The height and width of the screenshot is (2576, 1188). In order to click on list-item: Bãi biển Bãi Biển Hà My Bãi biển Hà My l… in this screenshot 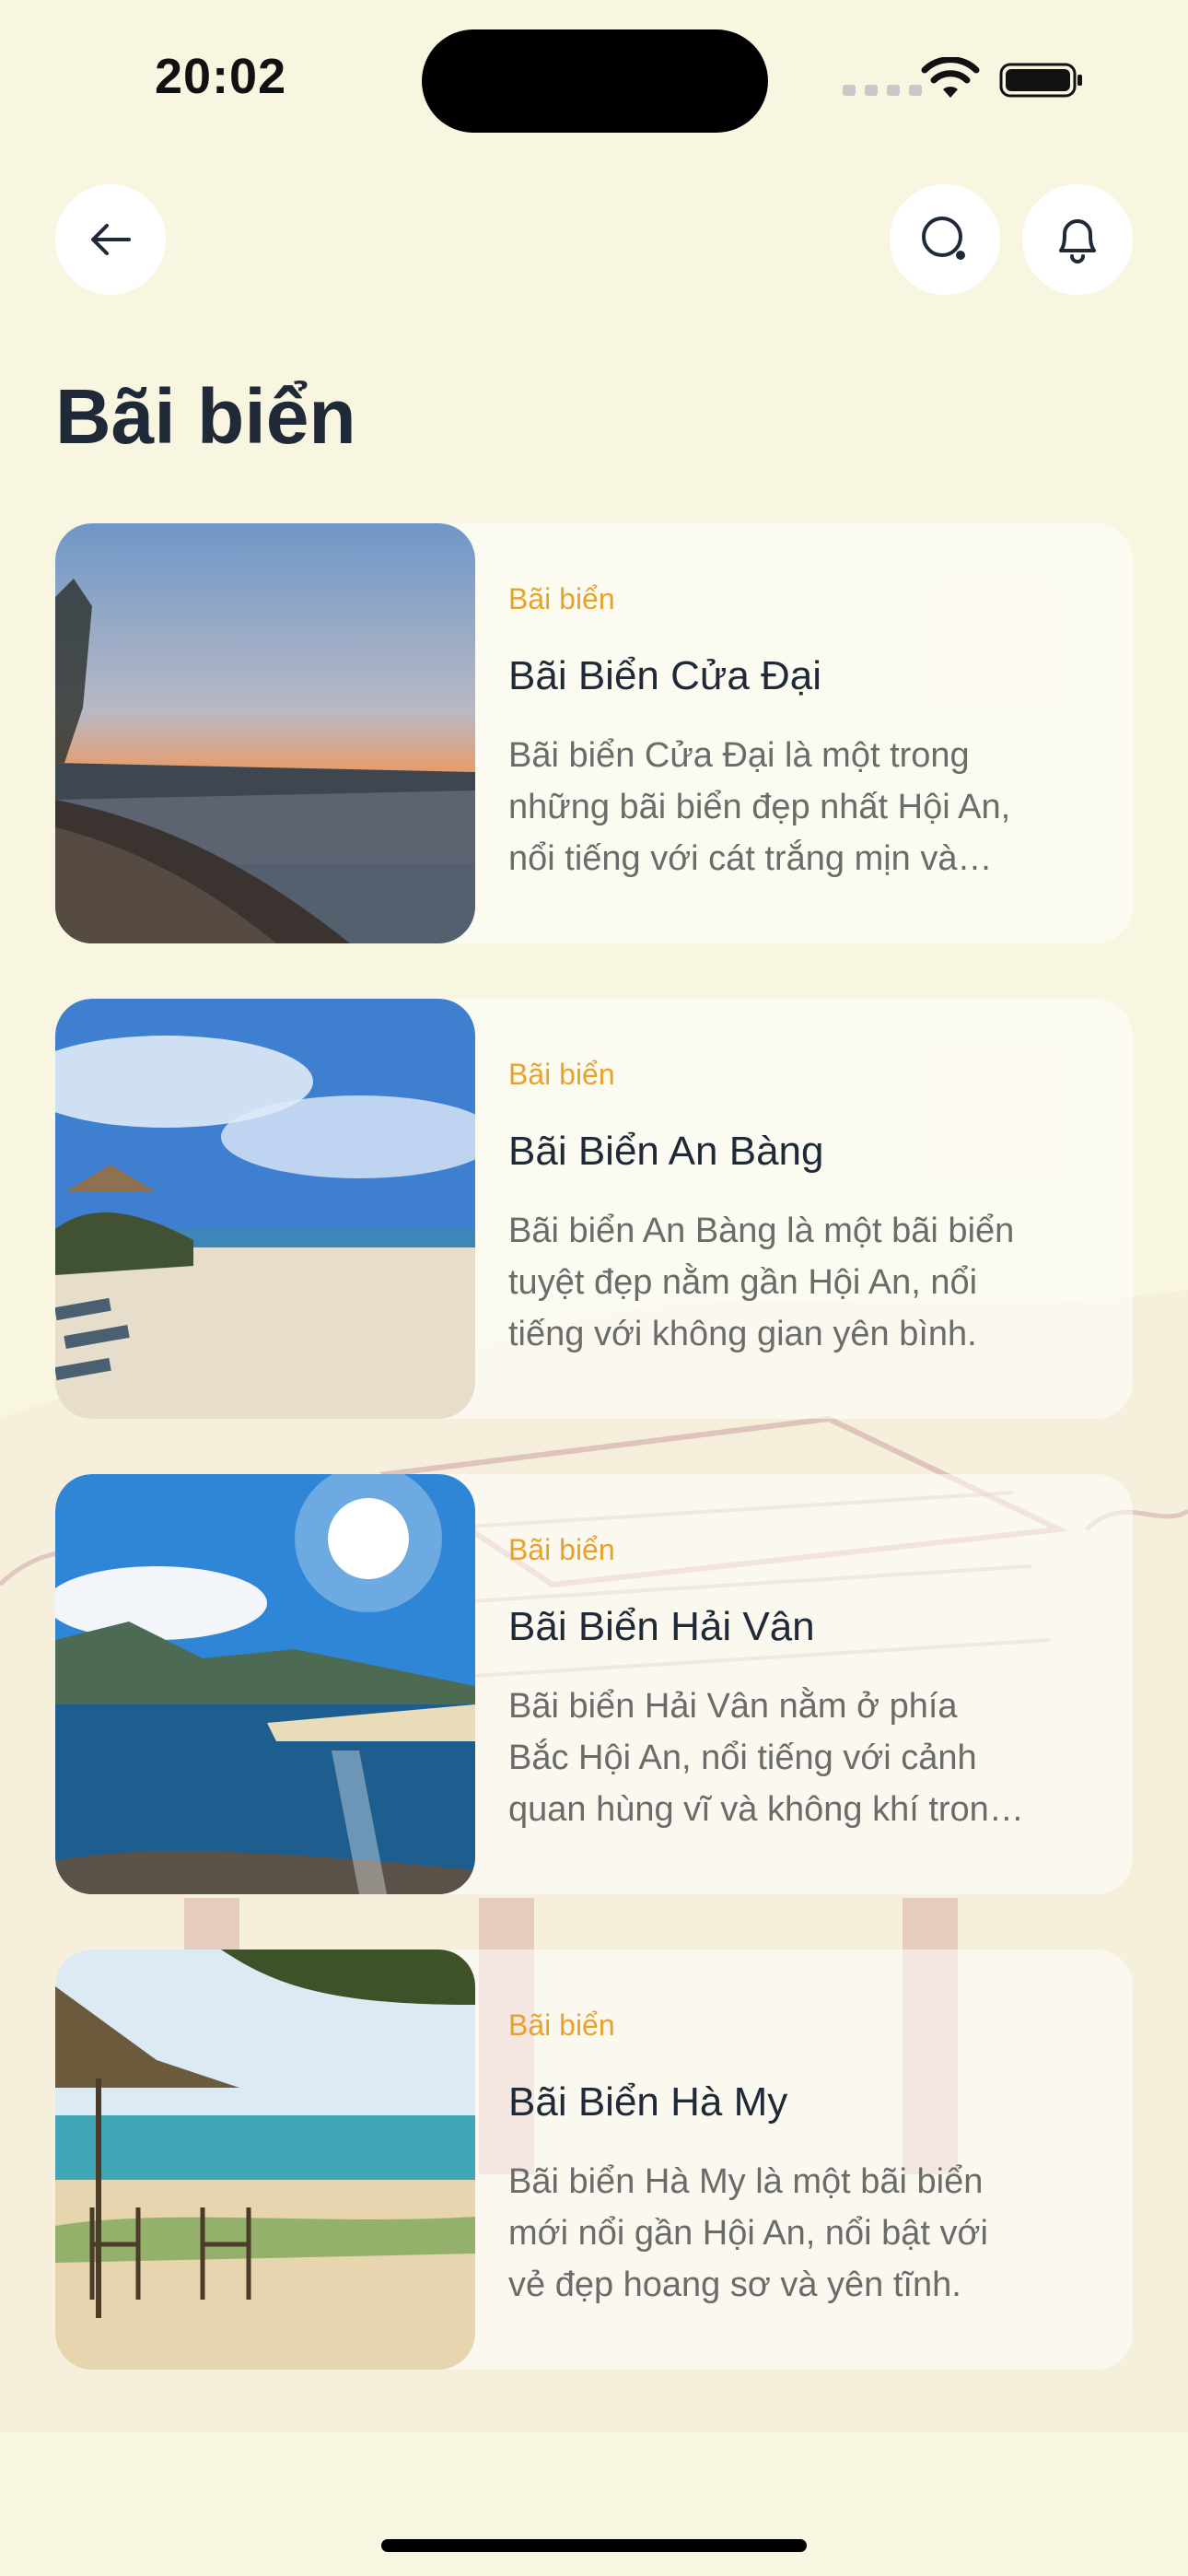, I will do `click(594, 2160)`.